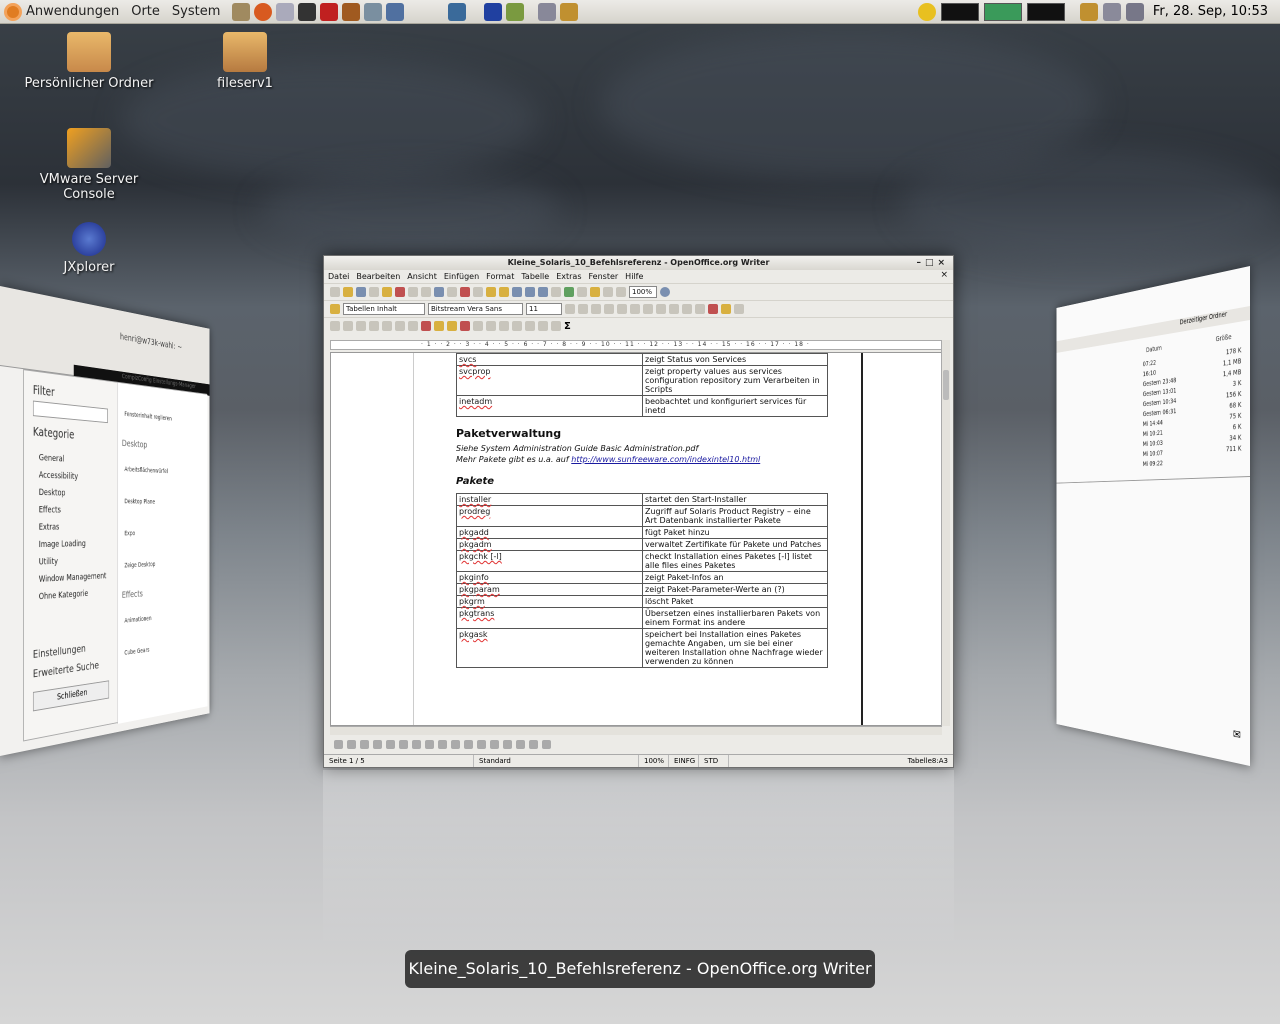 This screenshot has width=1280, height=1024. What do you see at coordinates (361, 326) in the screenshot?
I see `line-color-icon` at bounding box center [361, 326].